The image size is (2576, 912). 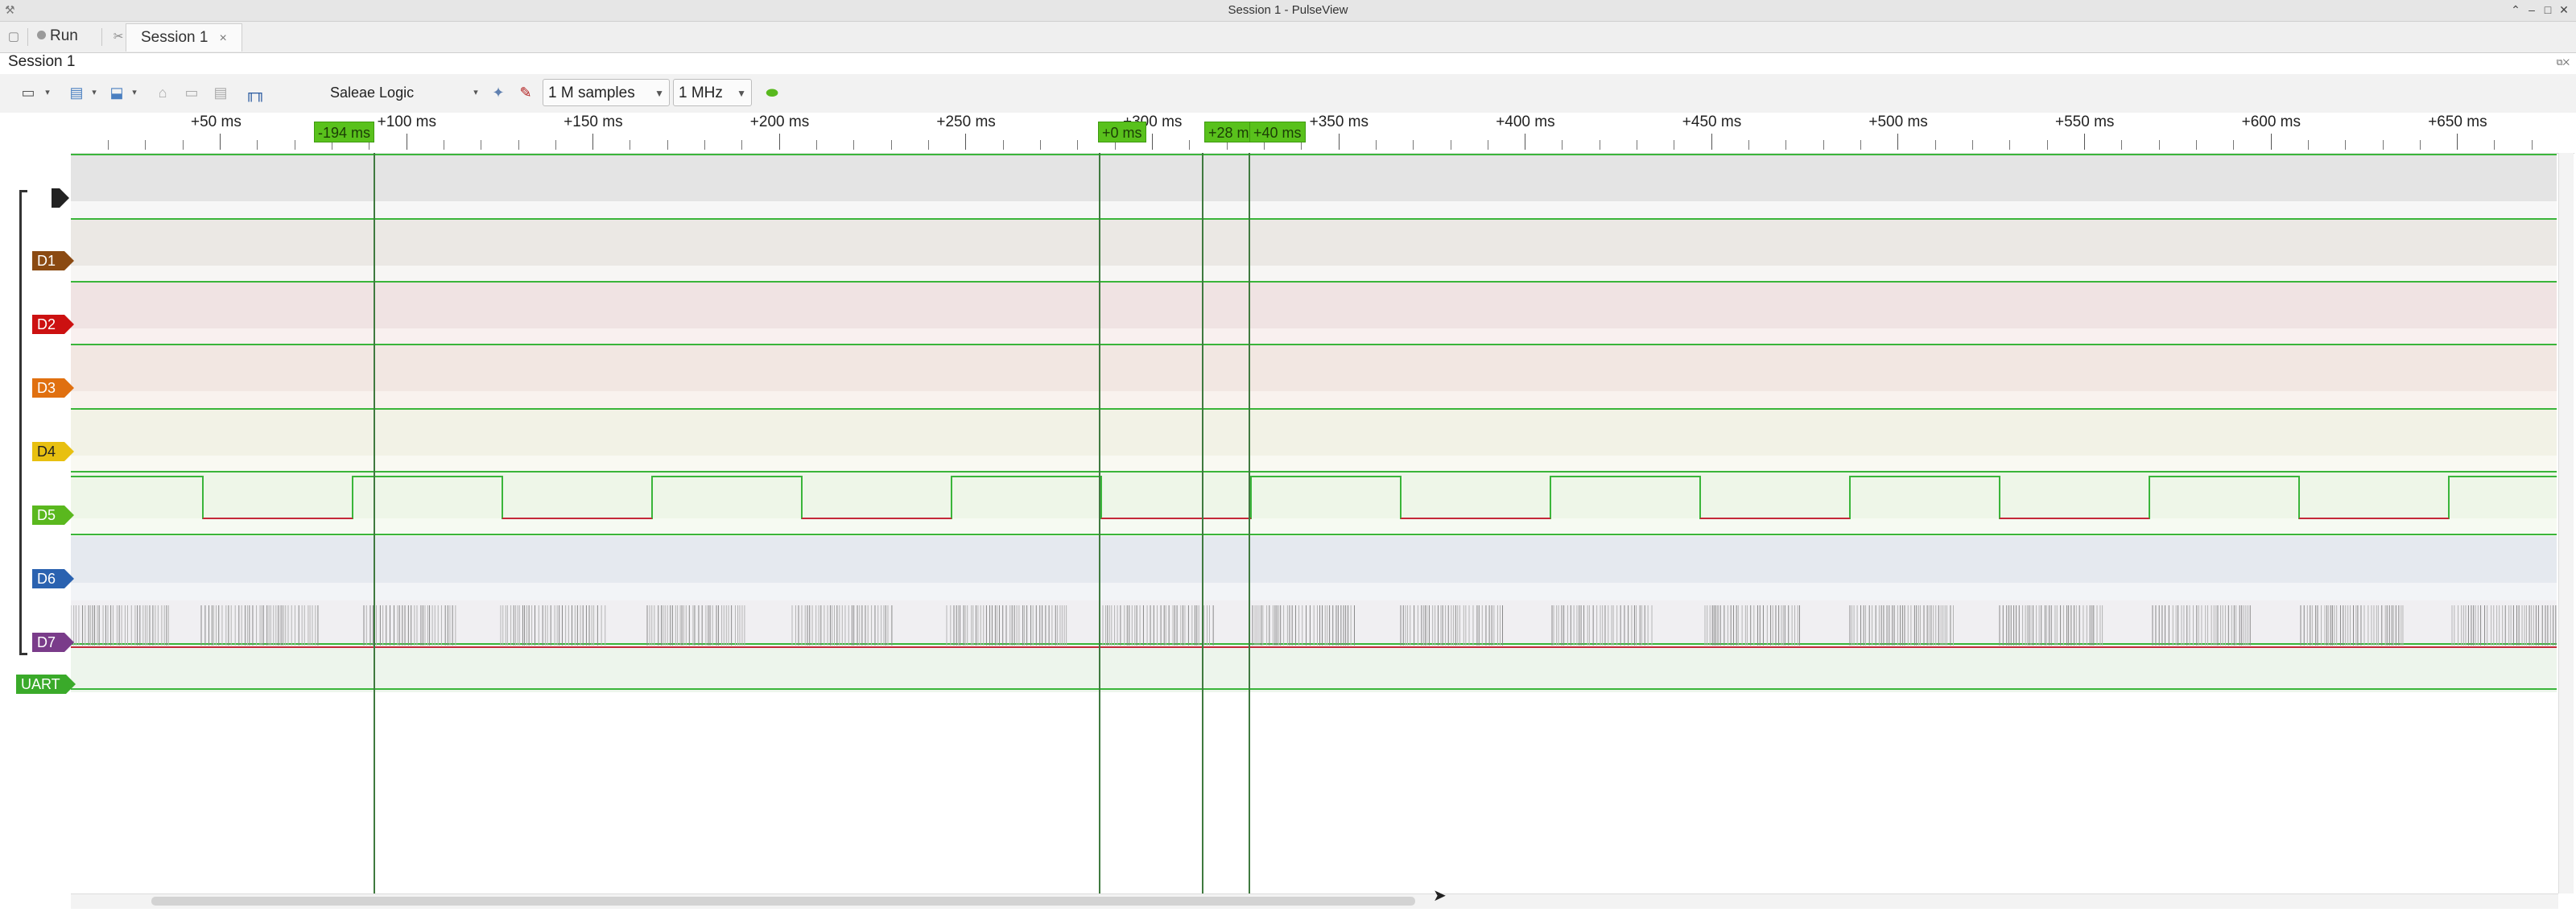 I want to click on ruler-tick-label: +250 ms, so click(x=966, y=122).